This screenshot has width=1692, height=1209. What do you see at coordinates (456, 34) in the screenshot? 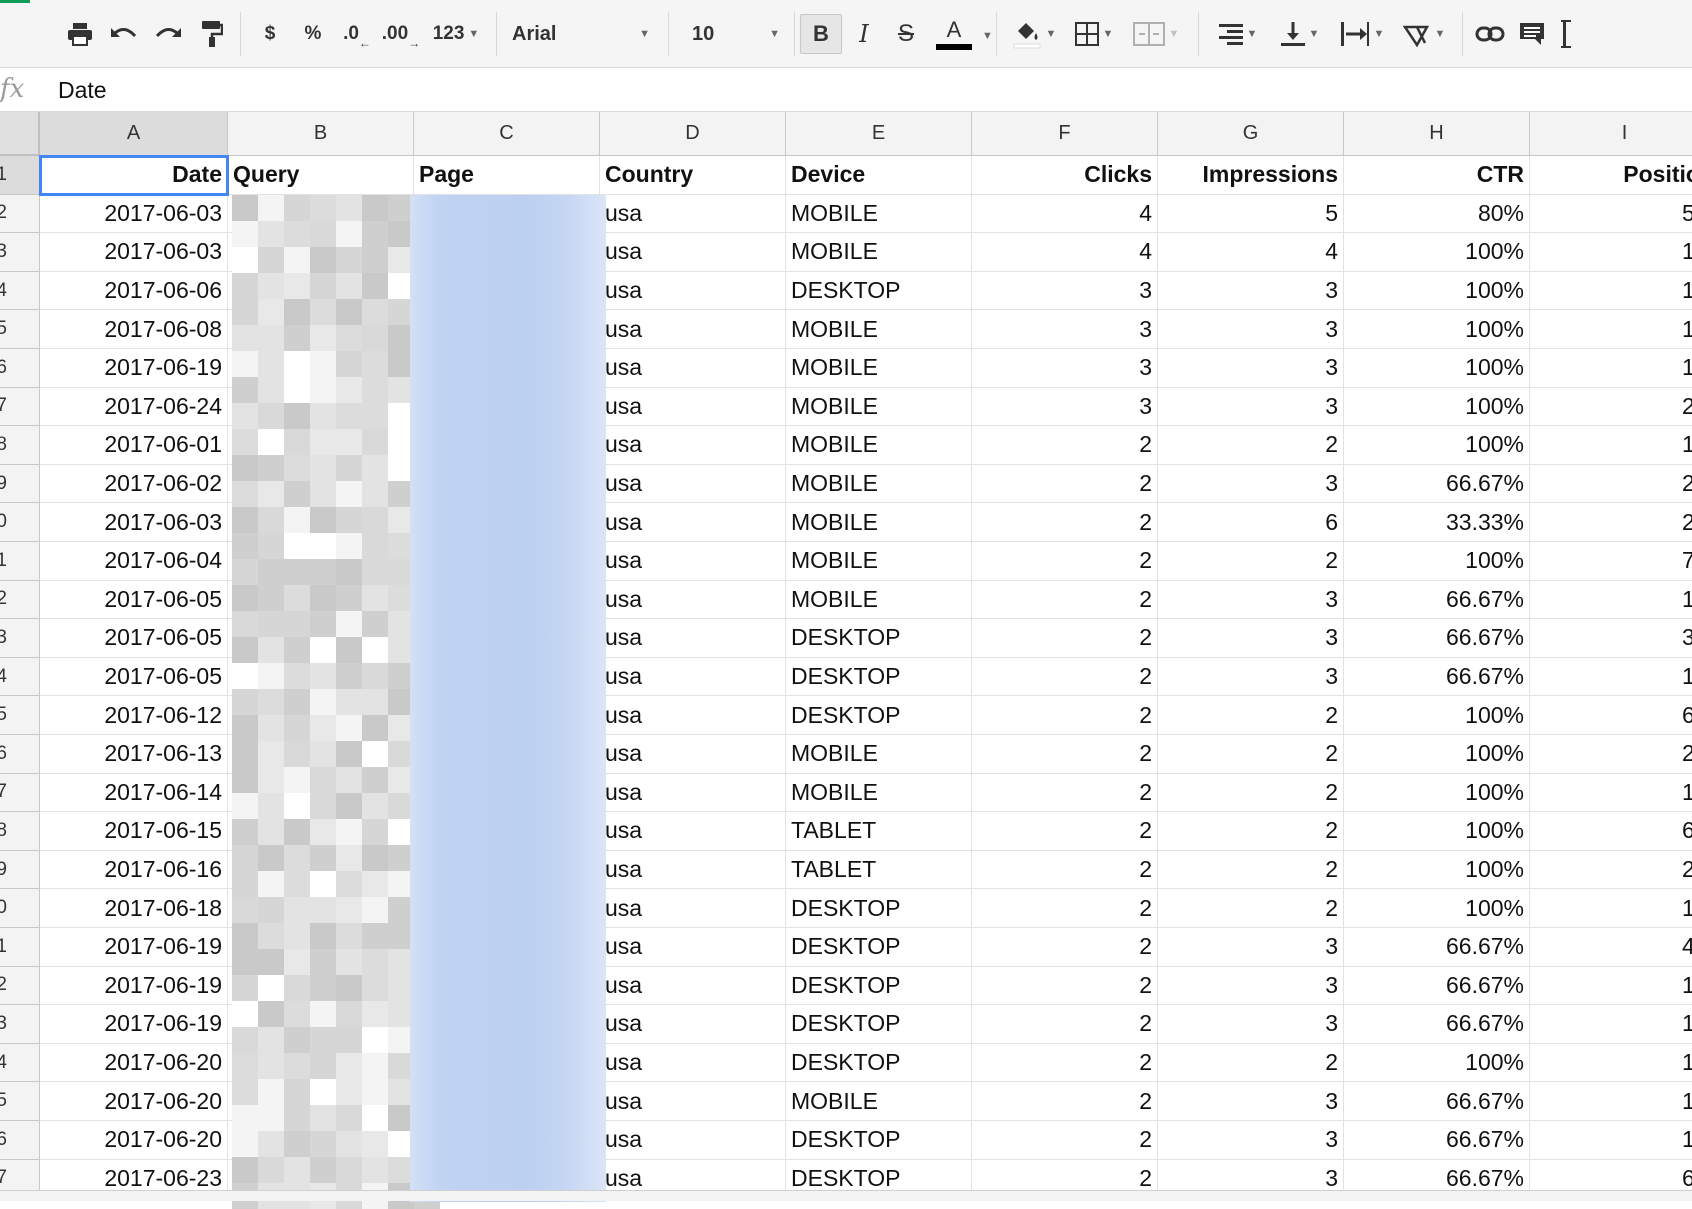
I see `more-formats-dropdown: 123 ▼` at bounding box center [456, 34].